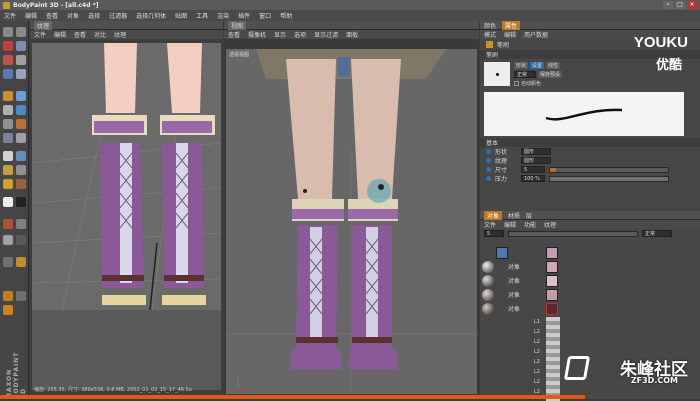  Describe the element at coordinates (553, 65) in the screenshot. I see `brush-linear-button: 线性` at that location.